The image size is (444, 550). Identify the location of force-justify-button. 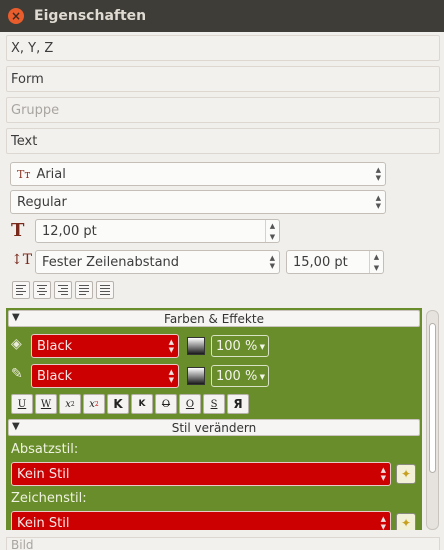
(105, 290).